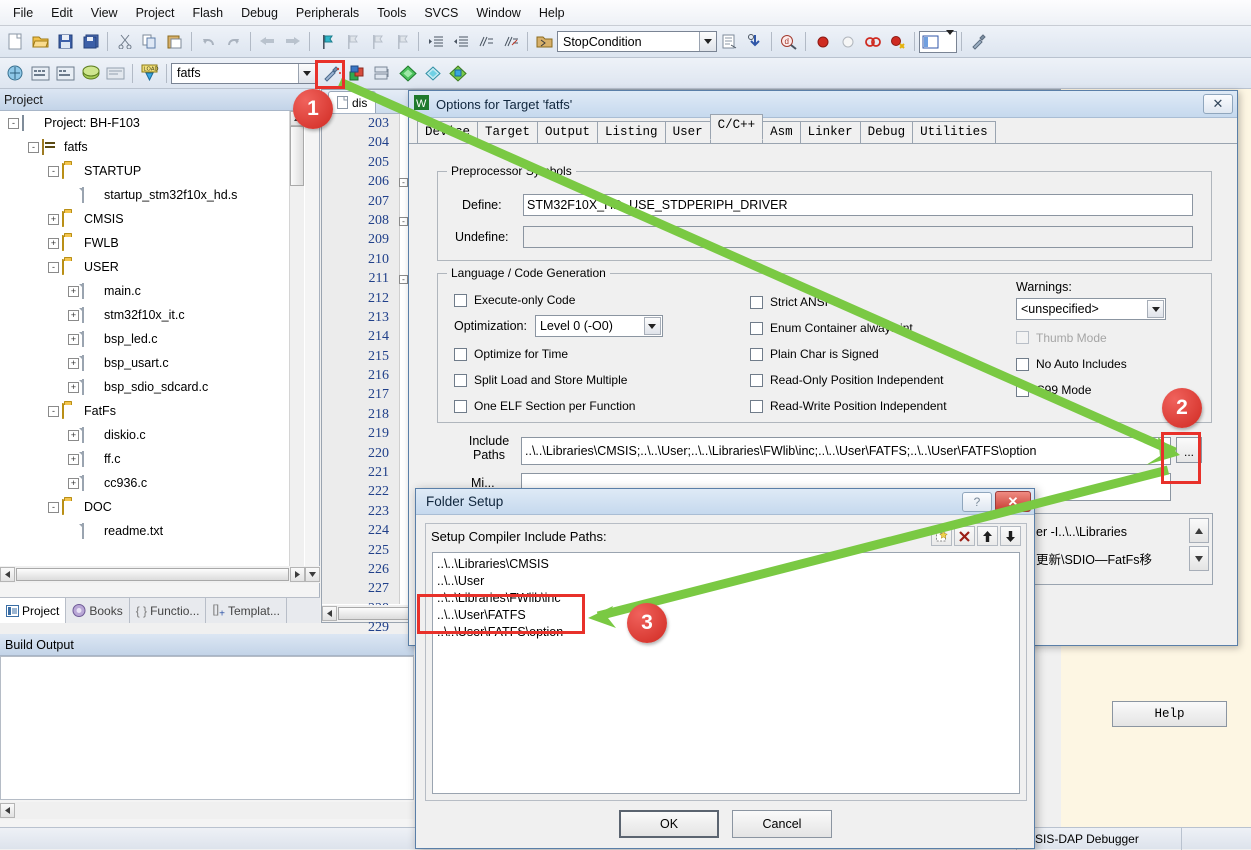  Describe the element at coordinates (897, 41) in the screenshot. I see `breakpoint-disable-all-icon` at that location.